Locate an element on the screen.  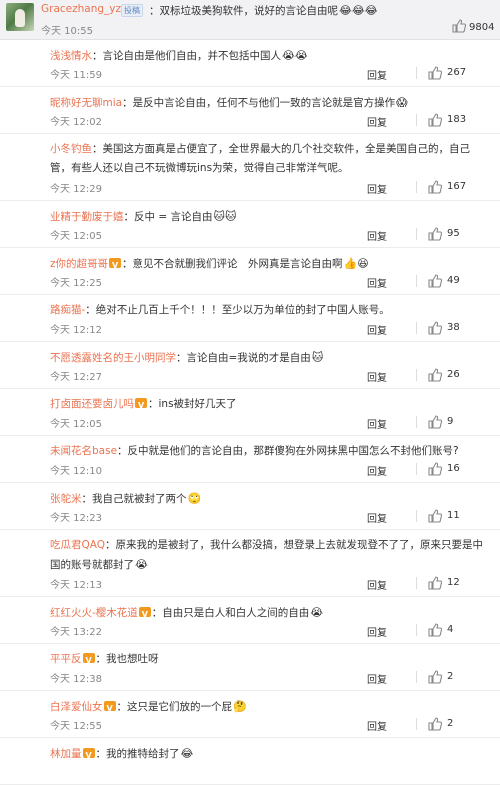
like-count: 16 is located at coordinates (453, 468).